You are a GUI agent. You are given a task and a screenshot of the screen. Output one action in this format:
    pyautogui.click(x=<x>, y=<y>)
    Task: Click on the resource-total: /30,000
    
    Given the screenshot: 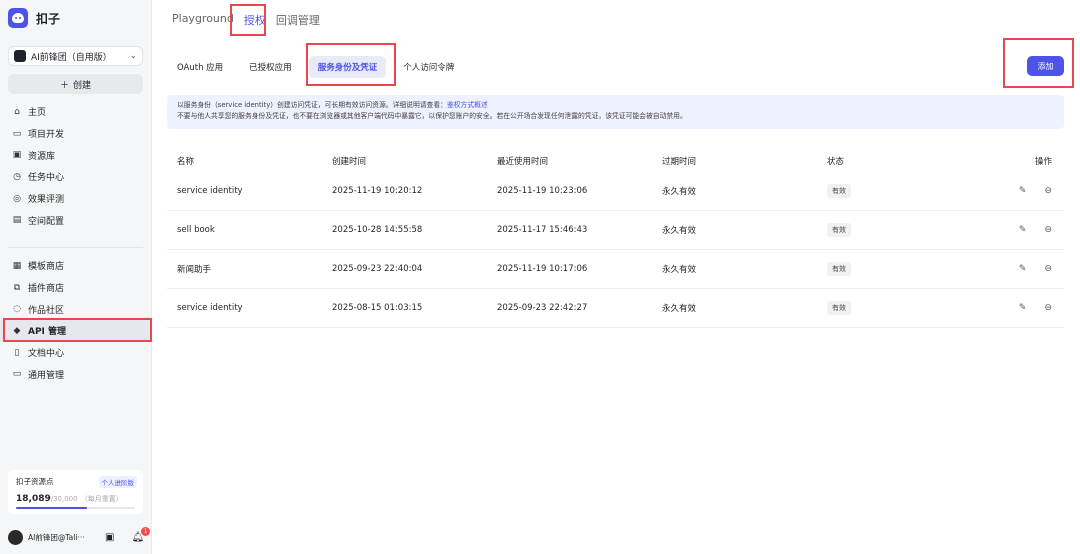 What is the action you would take?
    pyautogui.click(x=64, y=499)
    